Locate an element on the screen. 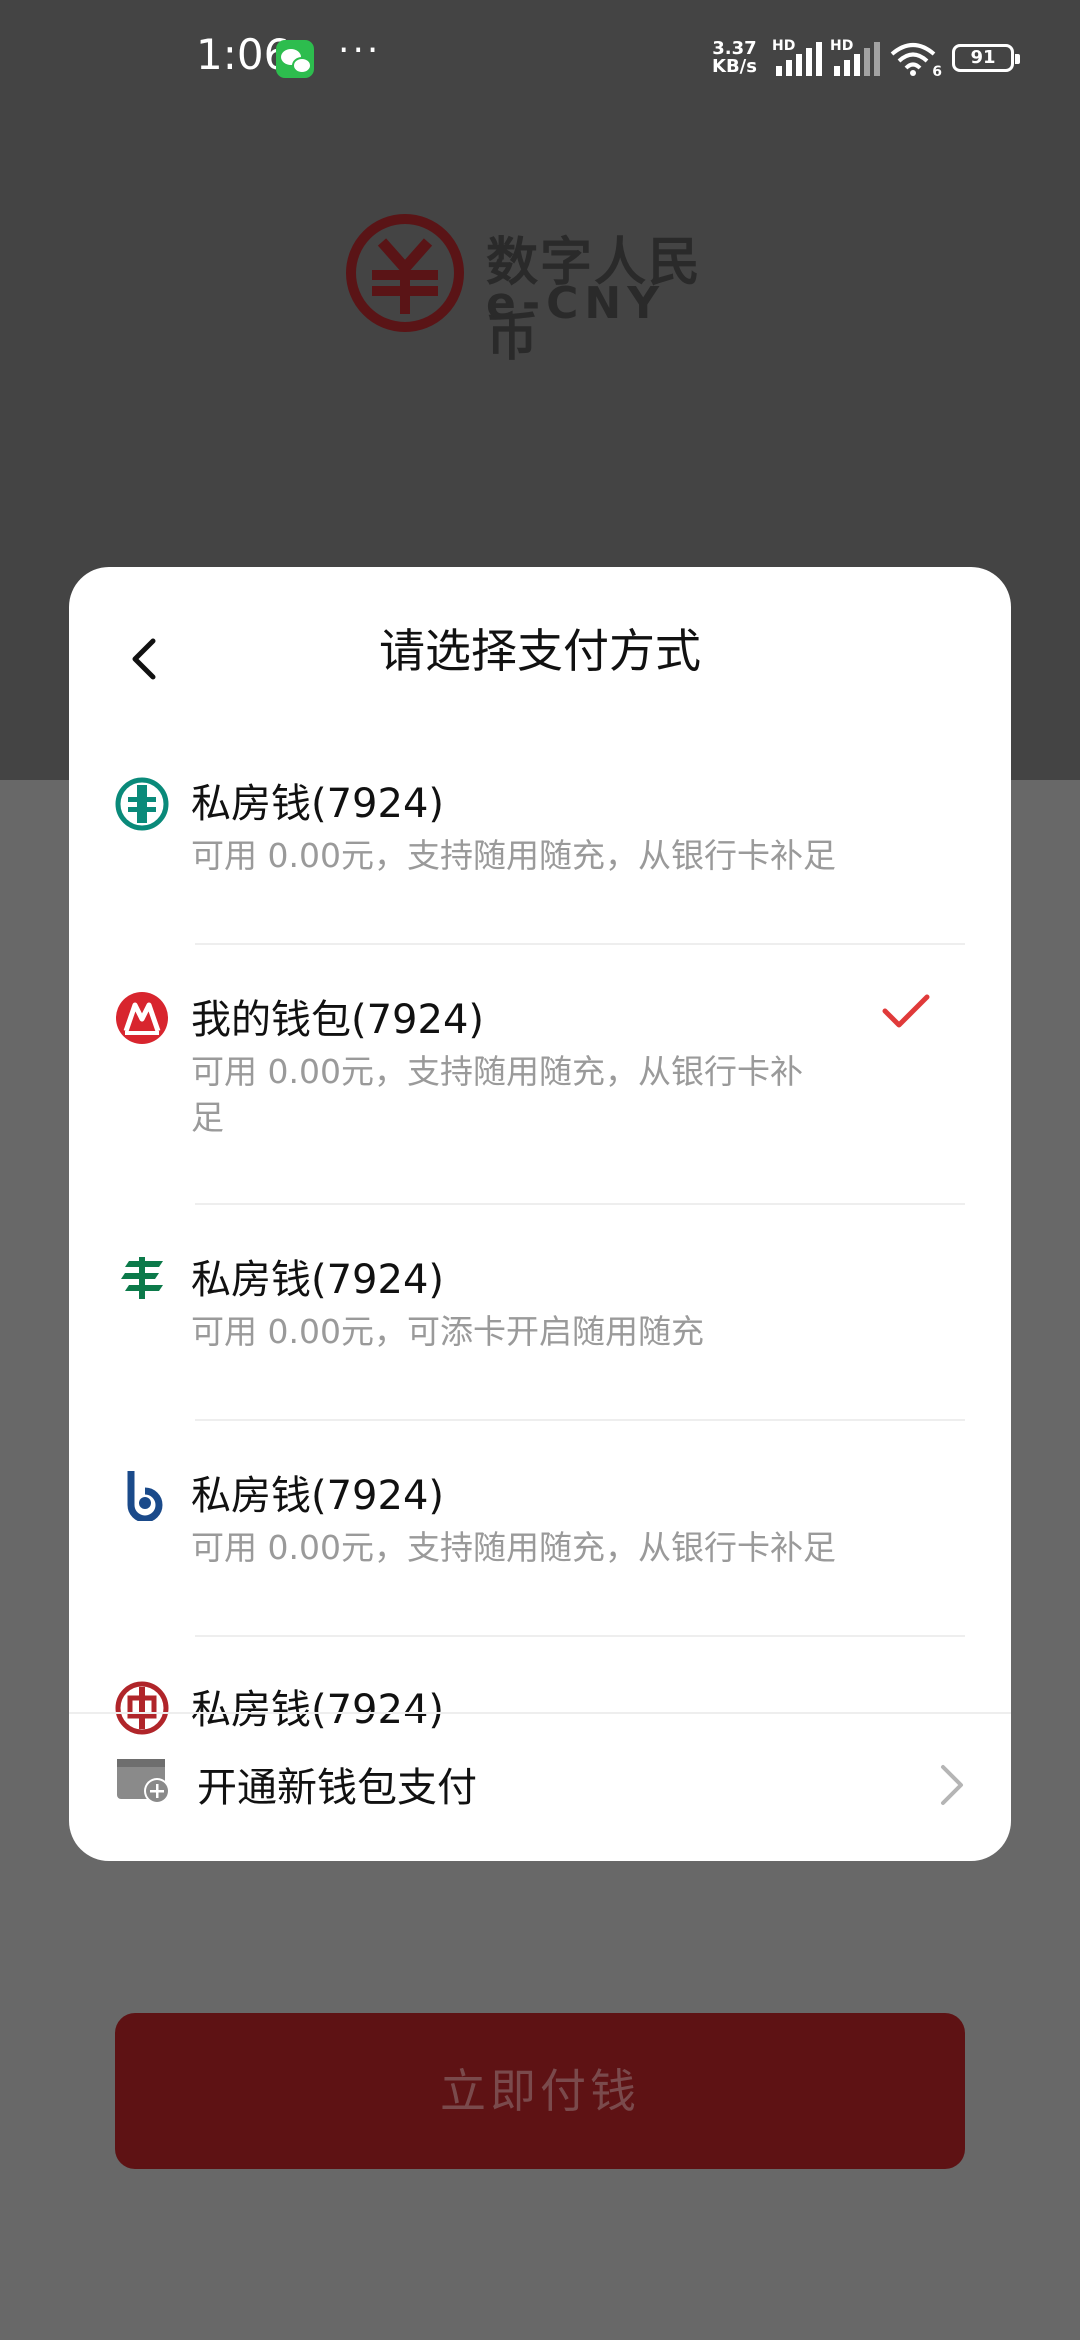 The width and height of the screenshot is (1080, 2340). open-new-wallet-row: 开通新钱包支付 is located at coordinates (540, 1788).